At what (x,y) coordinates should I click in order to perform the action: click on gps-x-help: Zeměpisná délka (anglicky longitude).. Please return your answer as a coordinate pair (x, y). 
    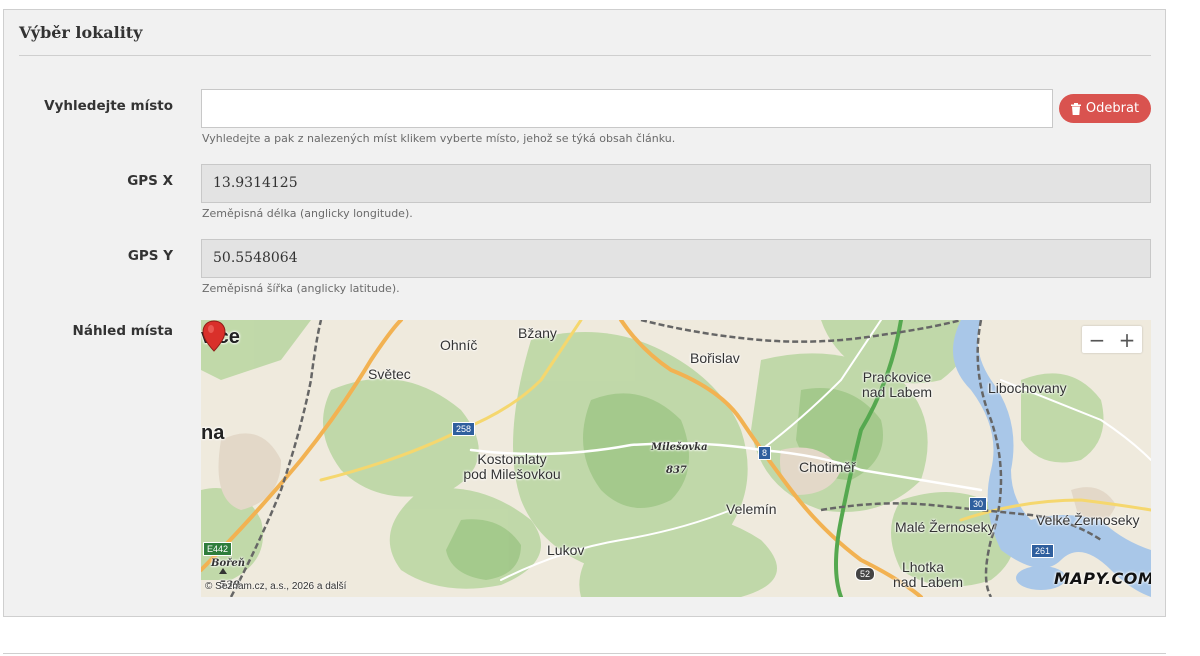
    Looking at the image, I should click on (307, 213).